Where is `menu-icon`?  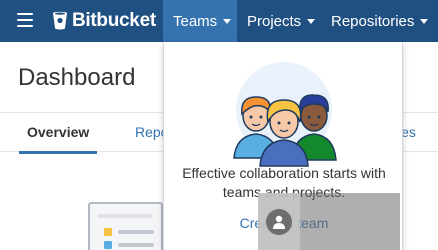
menu-icon is located at coordinates (25, 20).